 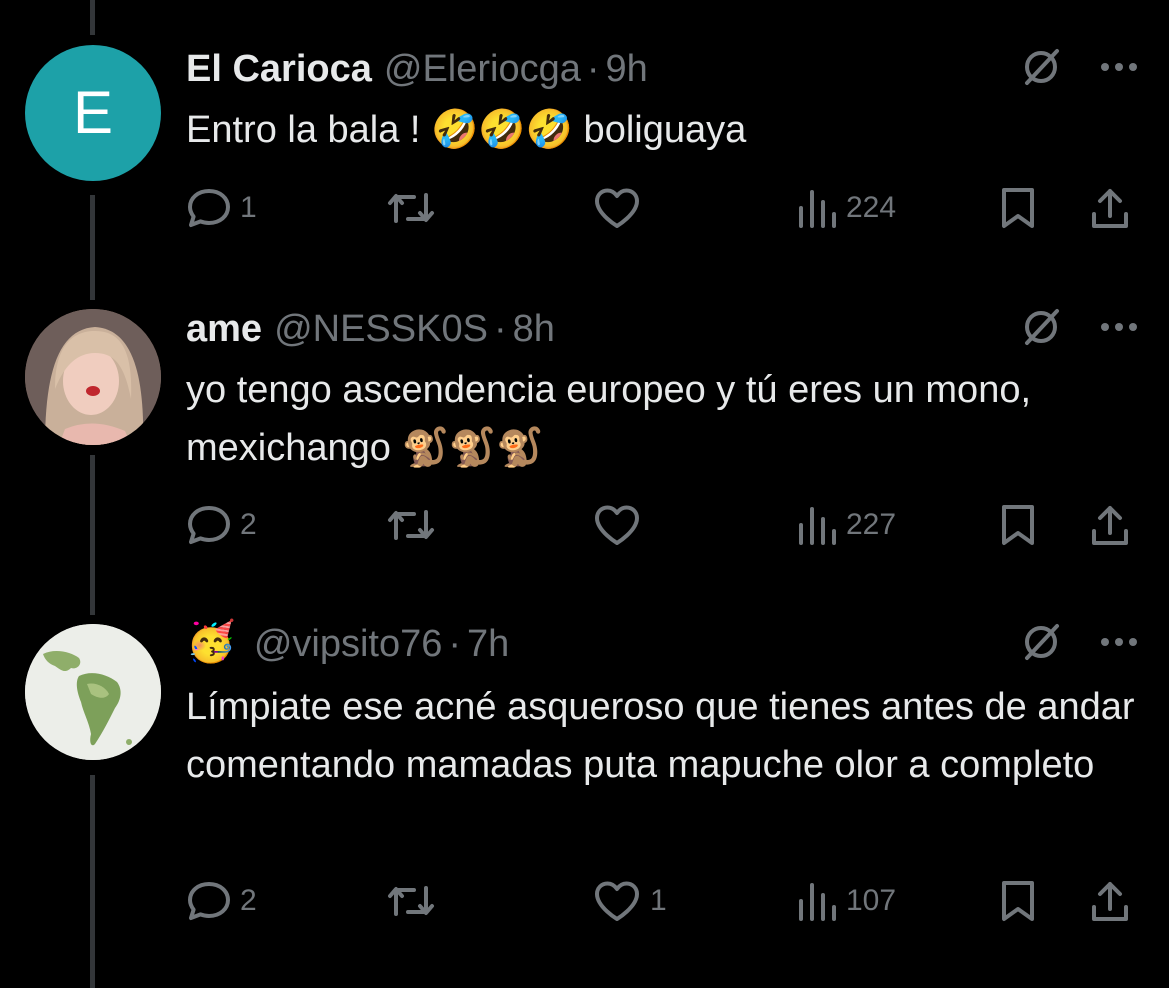 What do you see at coordinates (666, 208) in the screenshot?
I see `action-bar: 1 224` at bounding box center [666, 208].